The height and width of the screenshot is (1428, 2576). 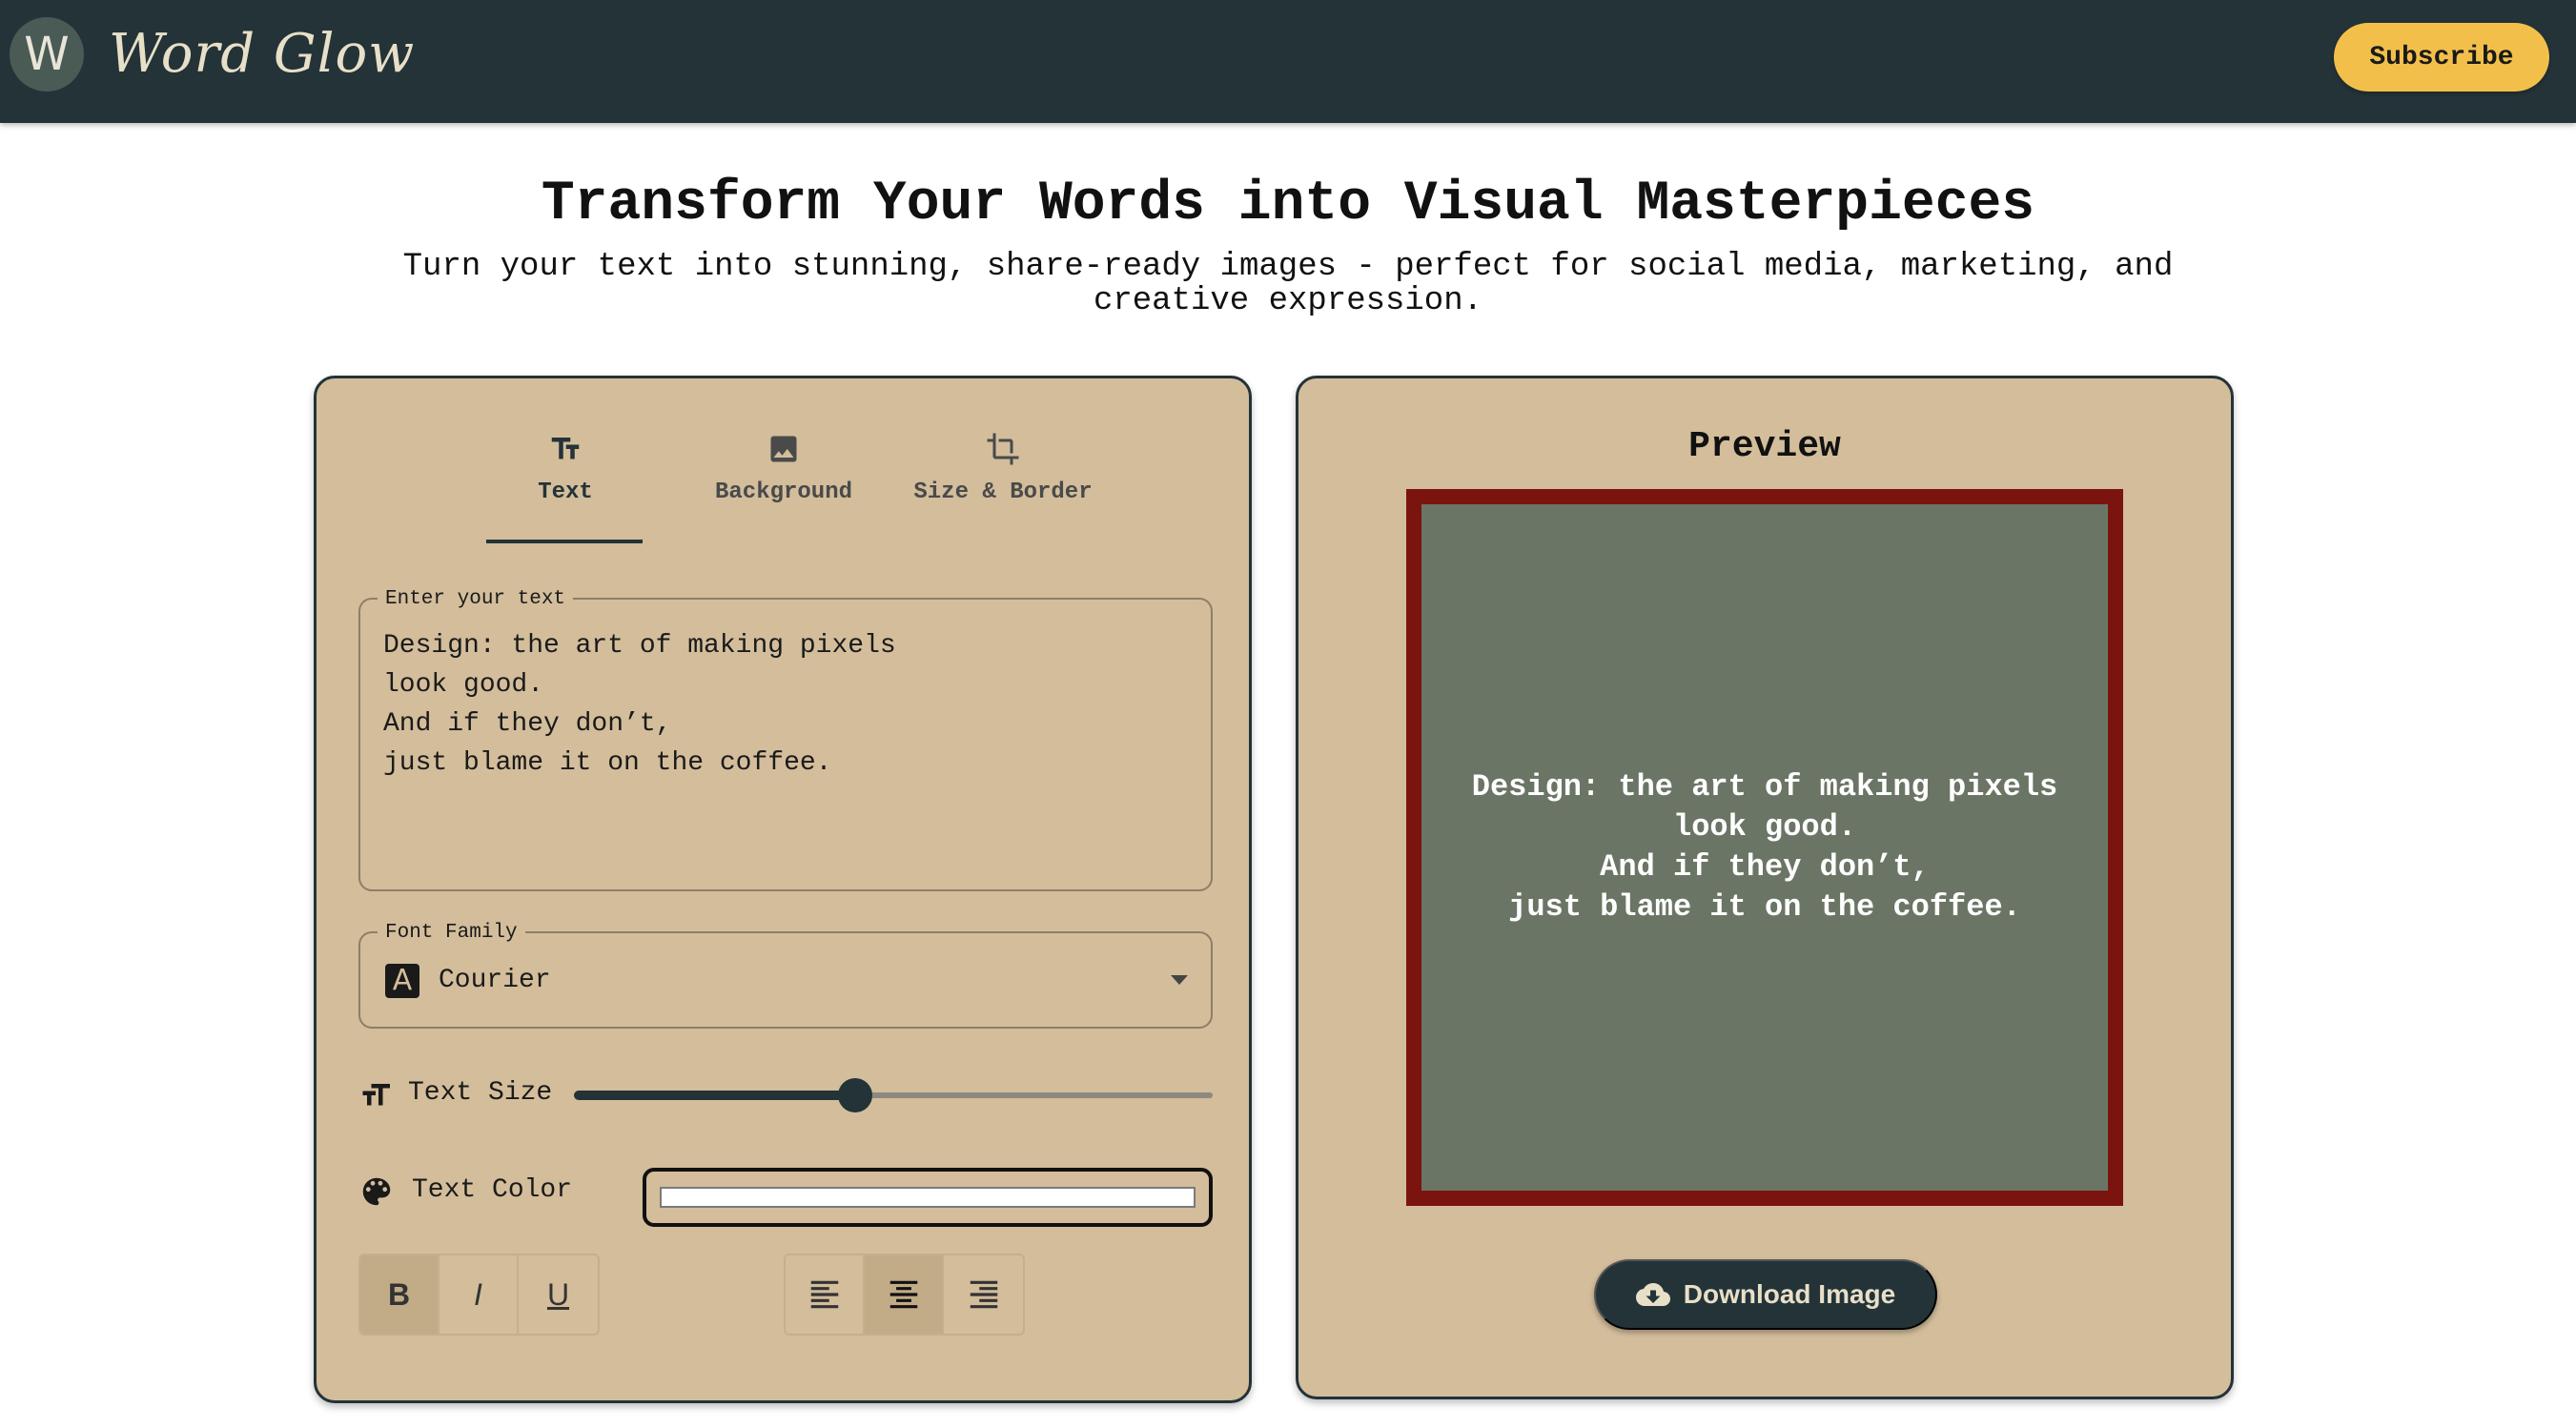 What do you see at coordinates (1789, 1294) in the screenshot?
I see `download-label: Download Image` at bounding box center [1789, 1294].